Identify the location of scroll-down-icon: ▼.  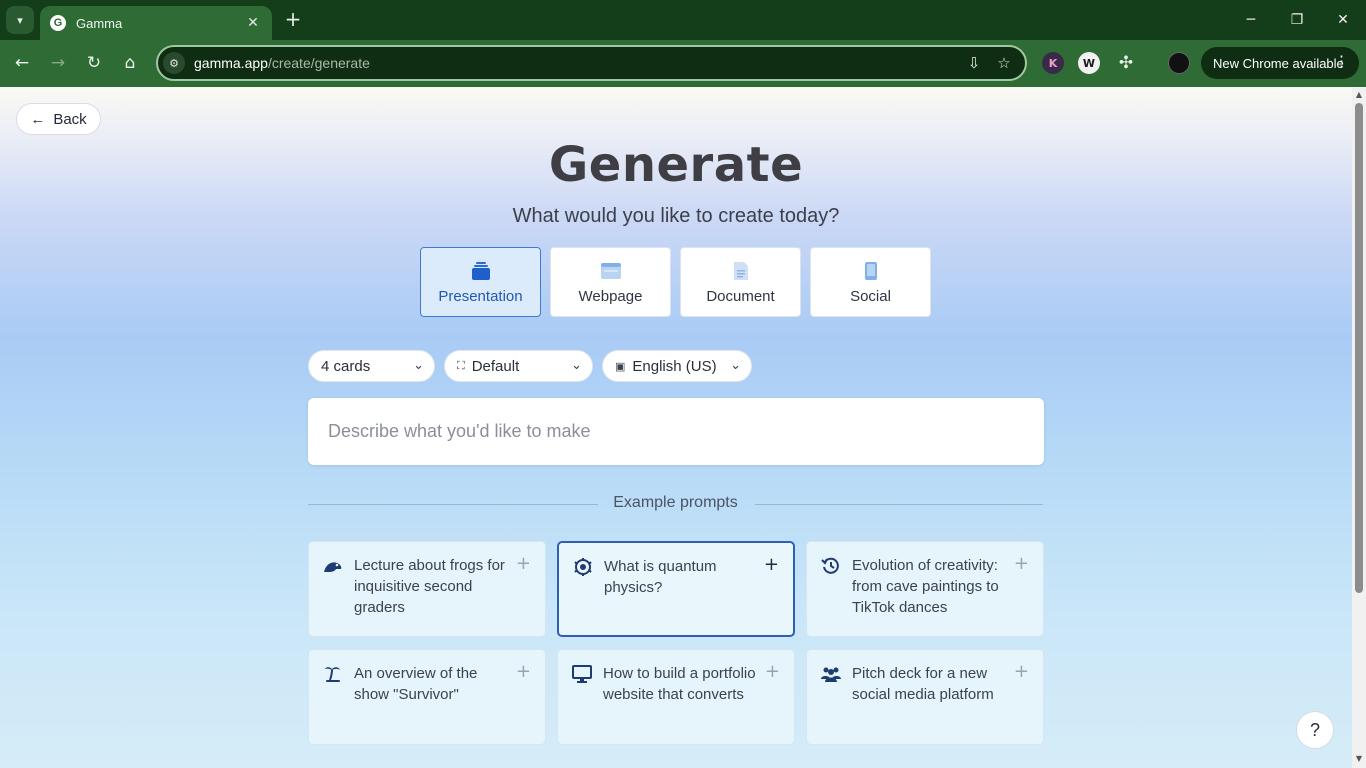
(1359, 759).